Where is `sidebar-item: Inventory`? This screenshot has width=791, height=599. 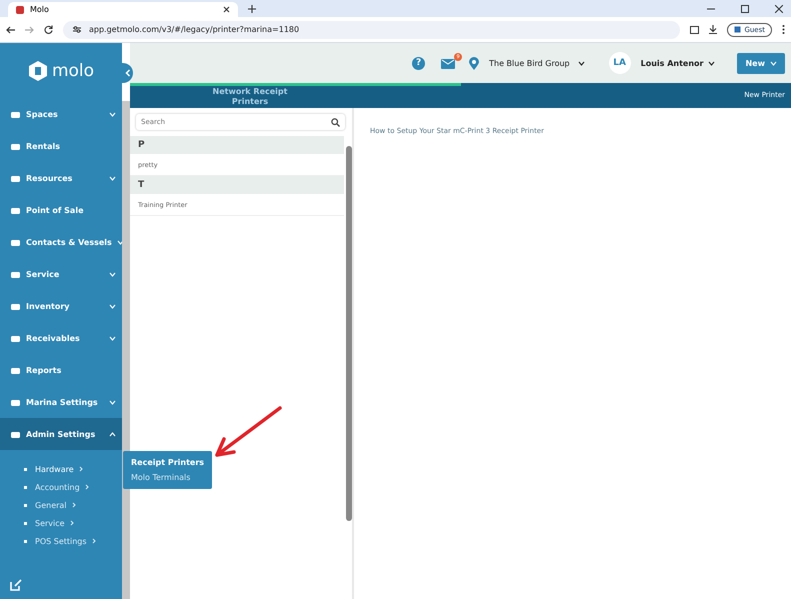
sidebar-item: Inventory is located at coordinates (61, 306).